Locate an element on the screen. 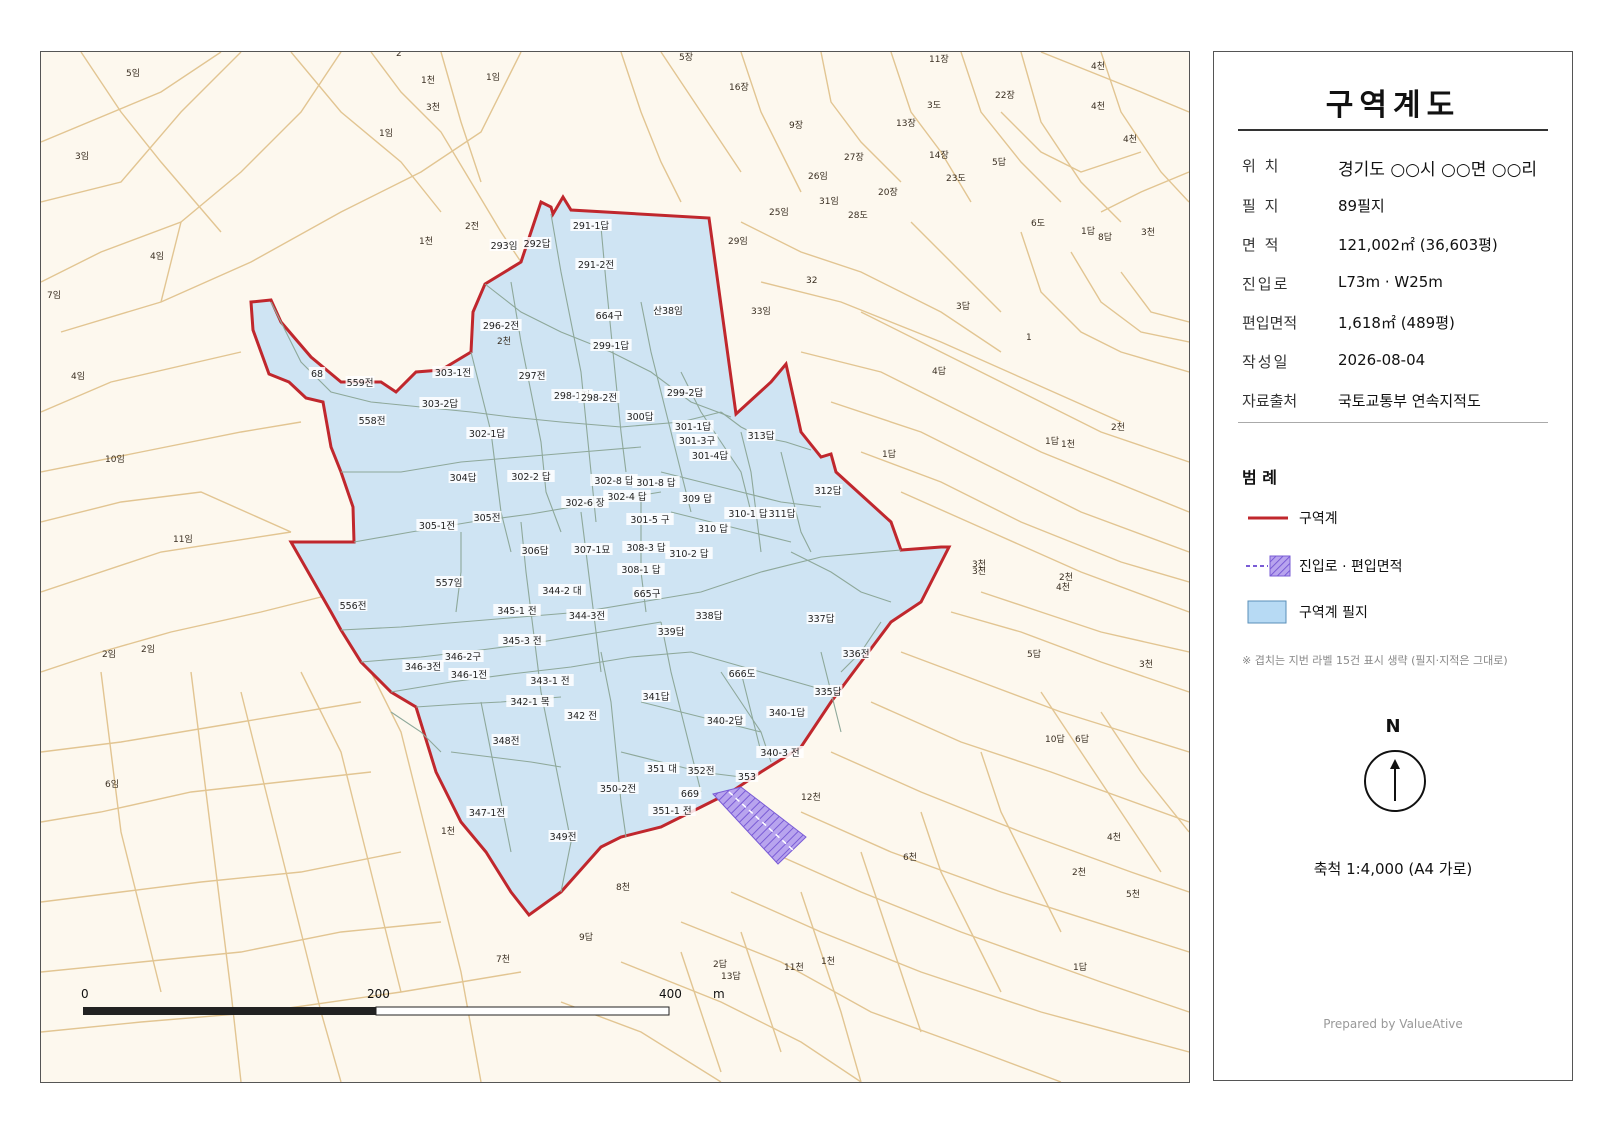 Image resolution: width=1600 pixels, height=1131 pixels. lot-label: 298-2전 is located at coordinates (599, 398).